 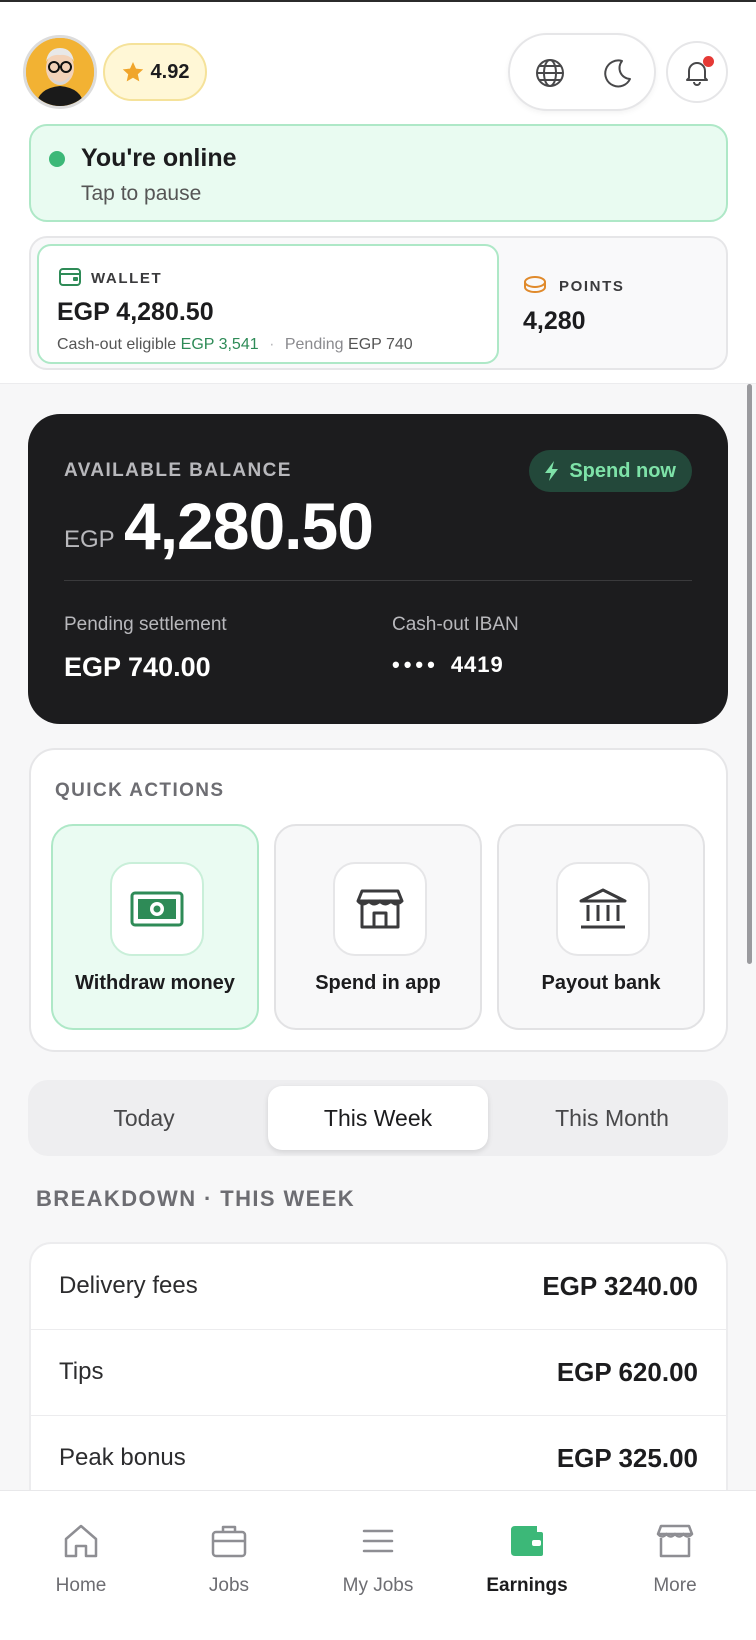 What do you see at coordinates (527, 1558) in the screenshot?
I see `nav-earnings: Earnings` at bounding box center [527, 1558].